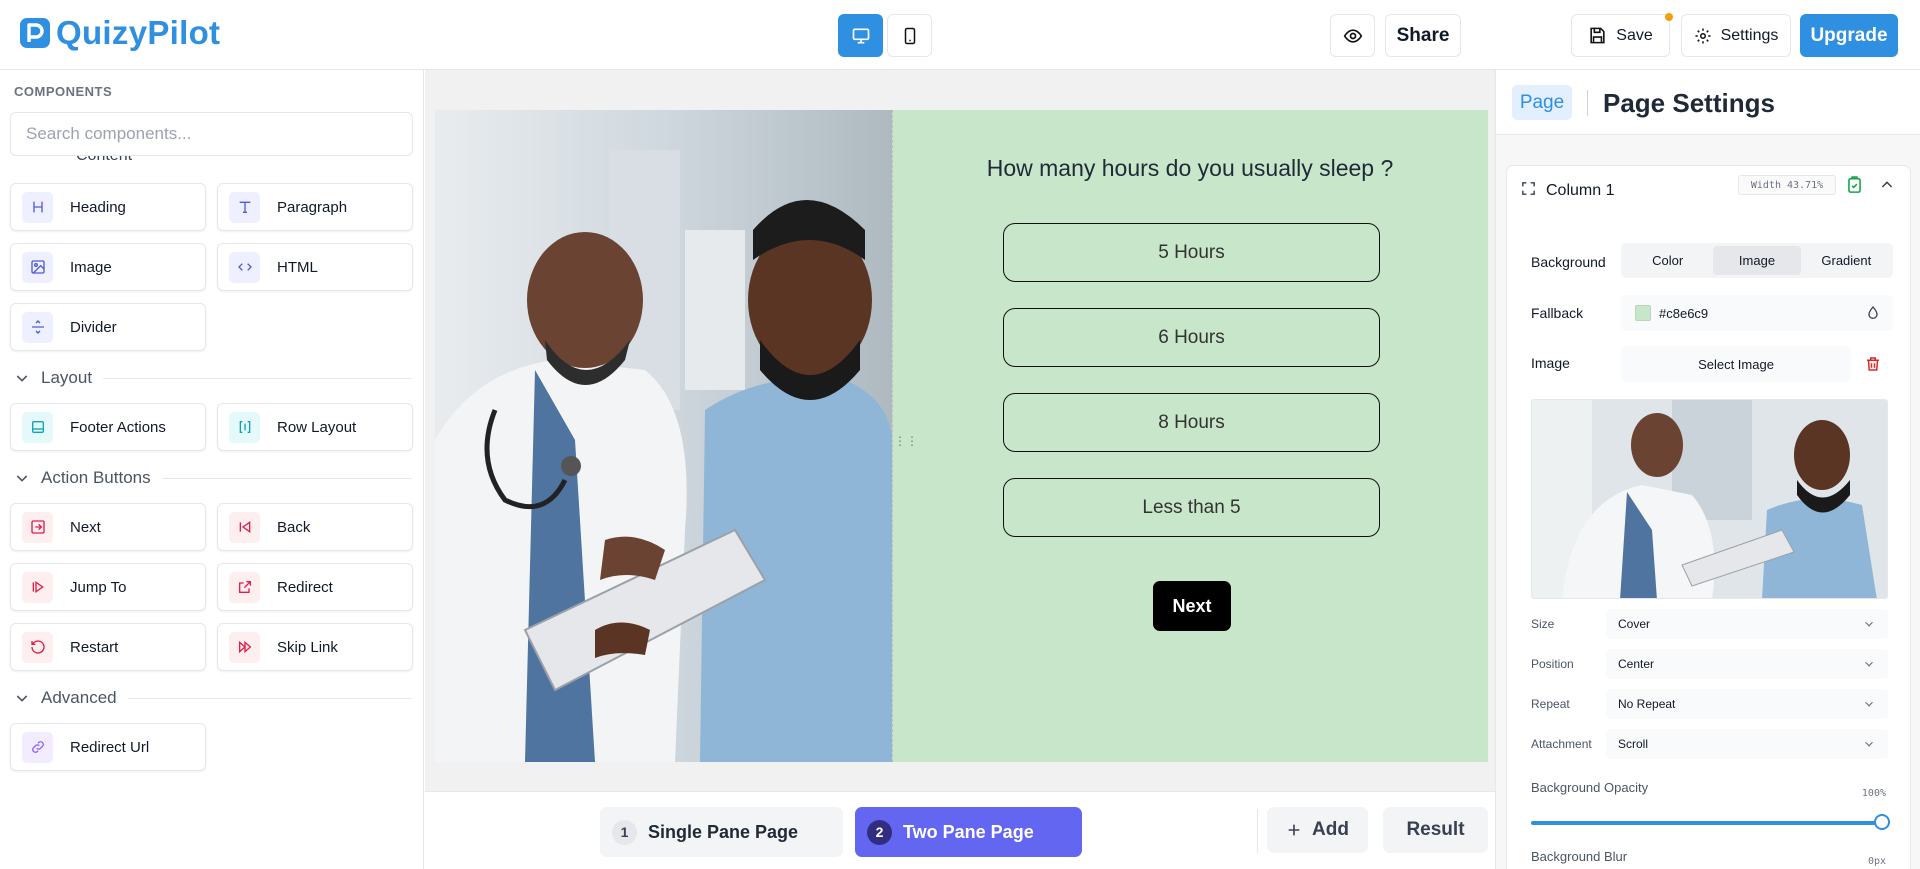 The width and height of the screenshot is (1920, 869). What do you see at coordinates (213, 378) in the screenshot?
I see `section-layout: Layout` at bounding box center [213, 378].